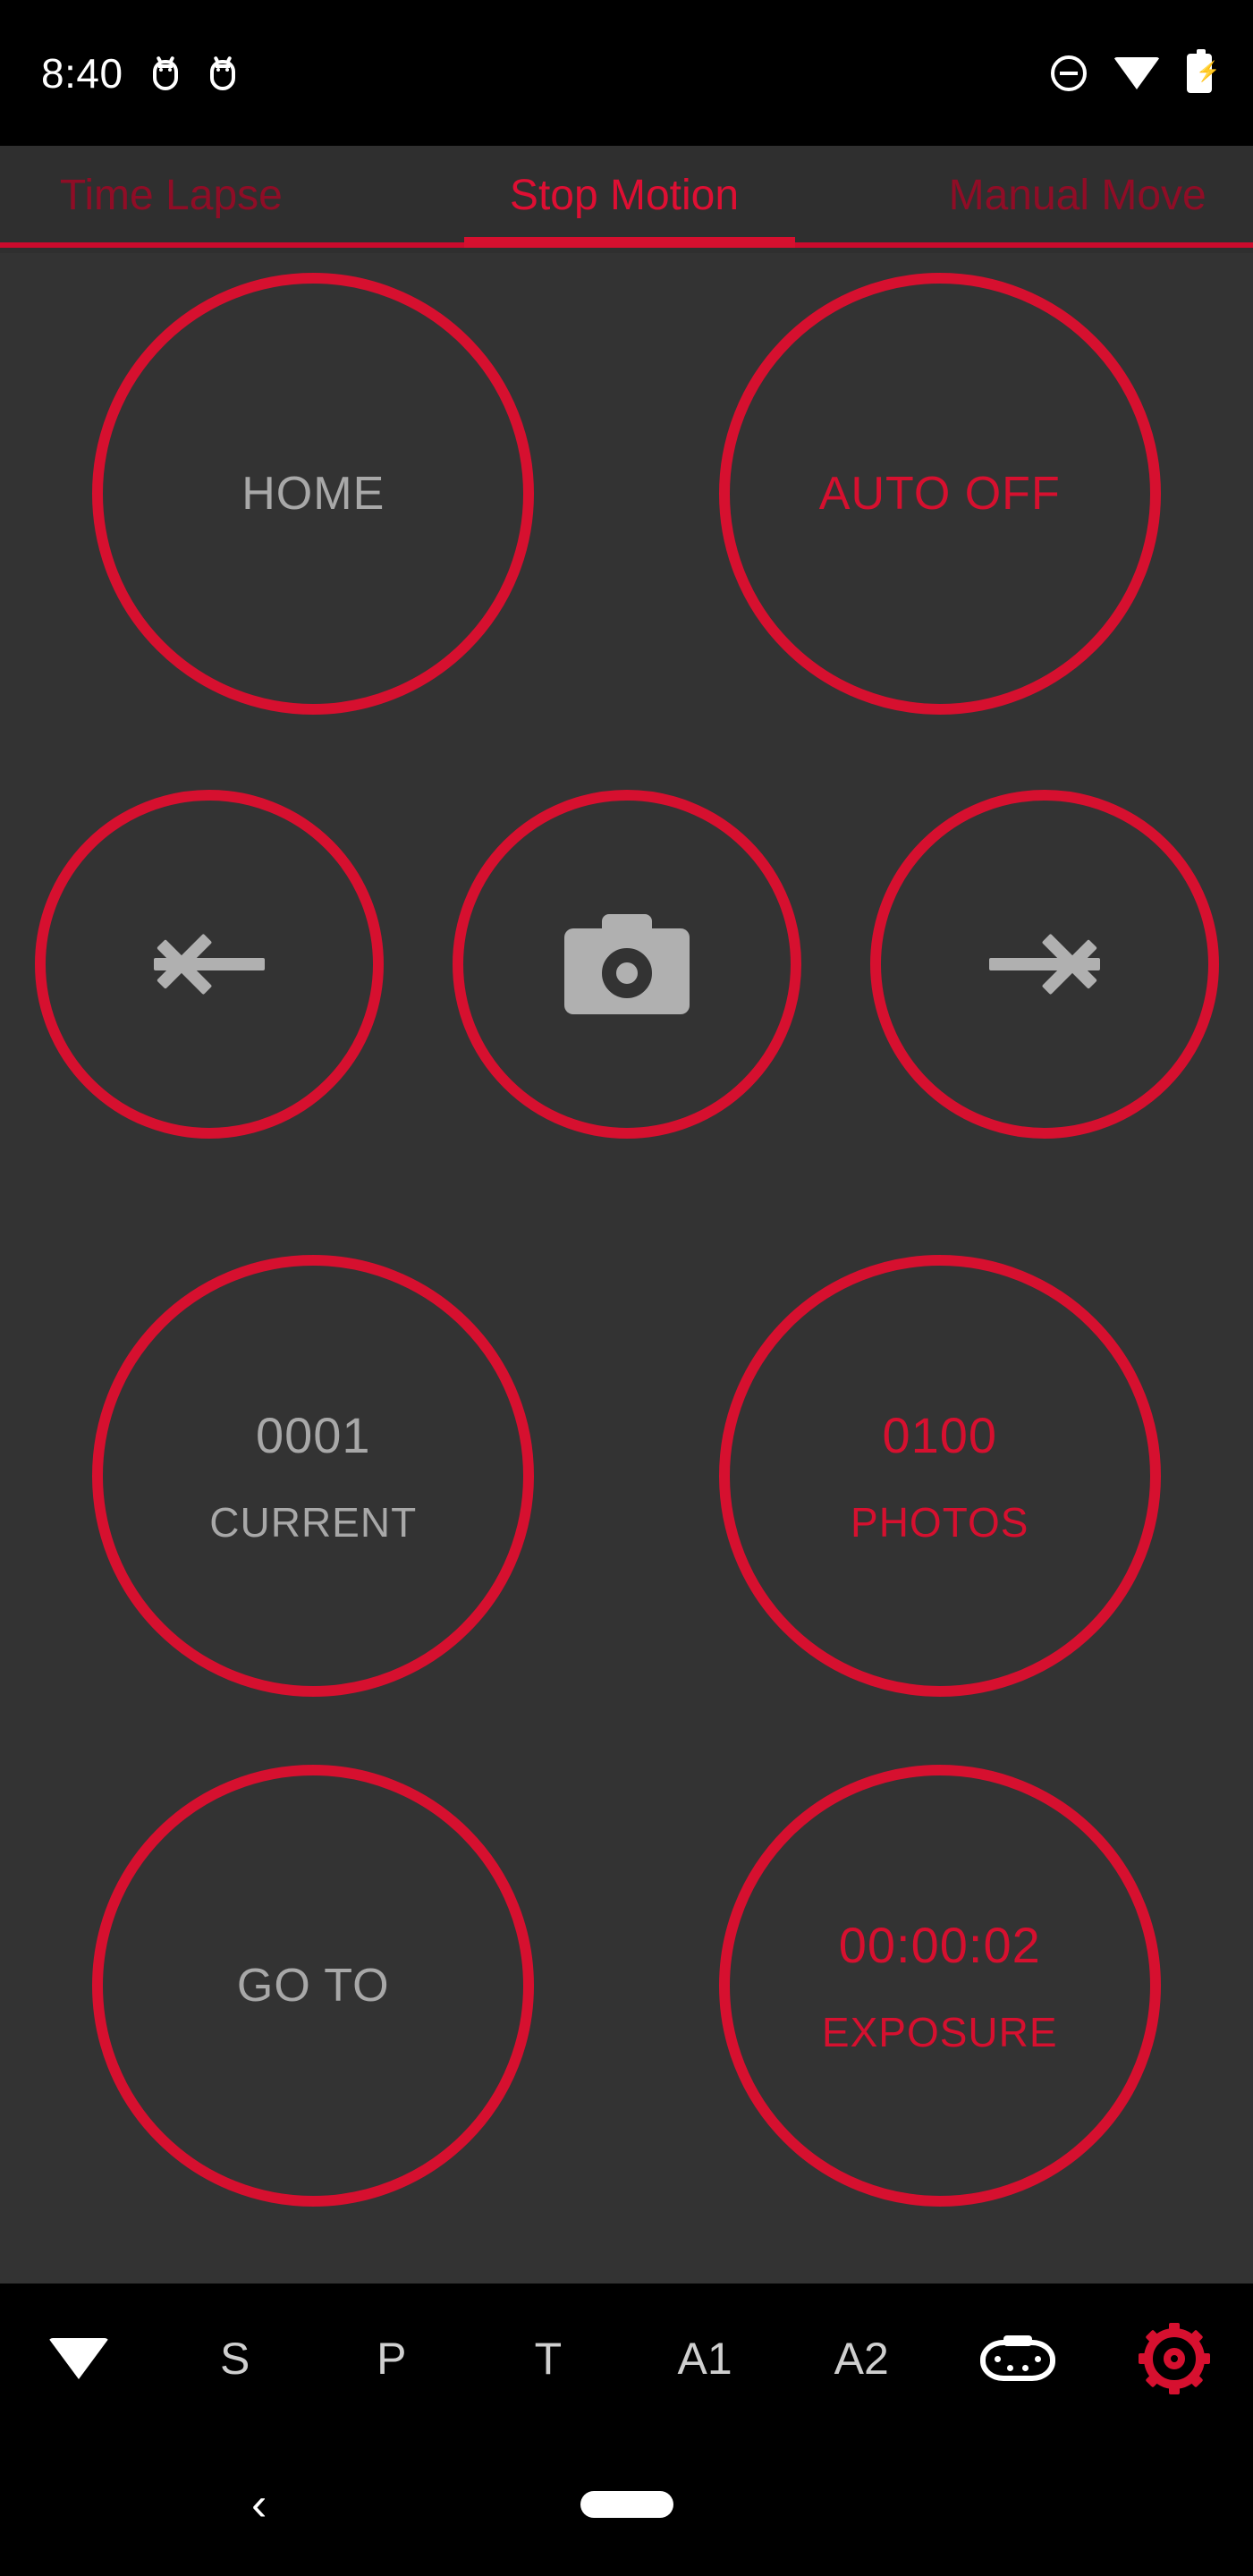  I want to click on goto-button: GO TO, so click(313, 1986).